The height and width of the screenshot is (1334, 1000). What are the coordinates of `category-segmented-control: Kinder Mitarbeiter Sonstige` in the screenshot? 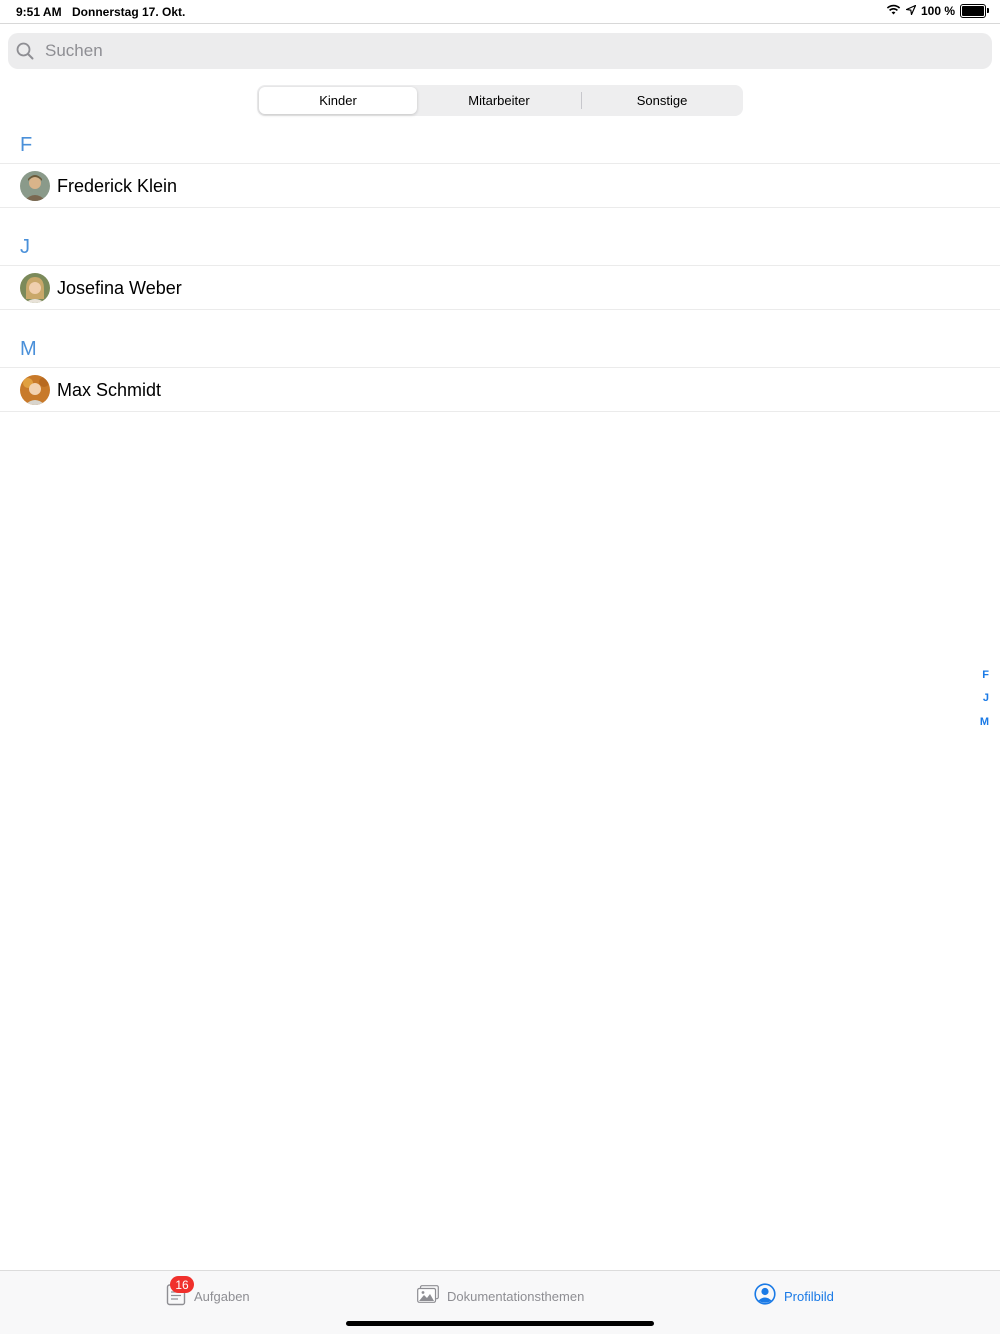 It's located at (500, 100).